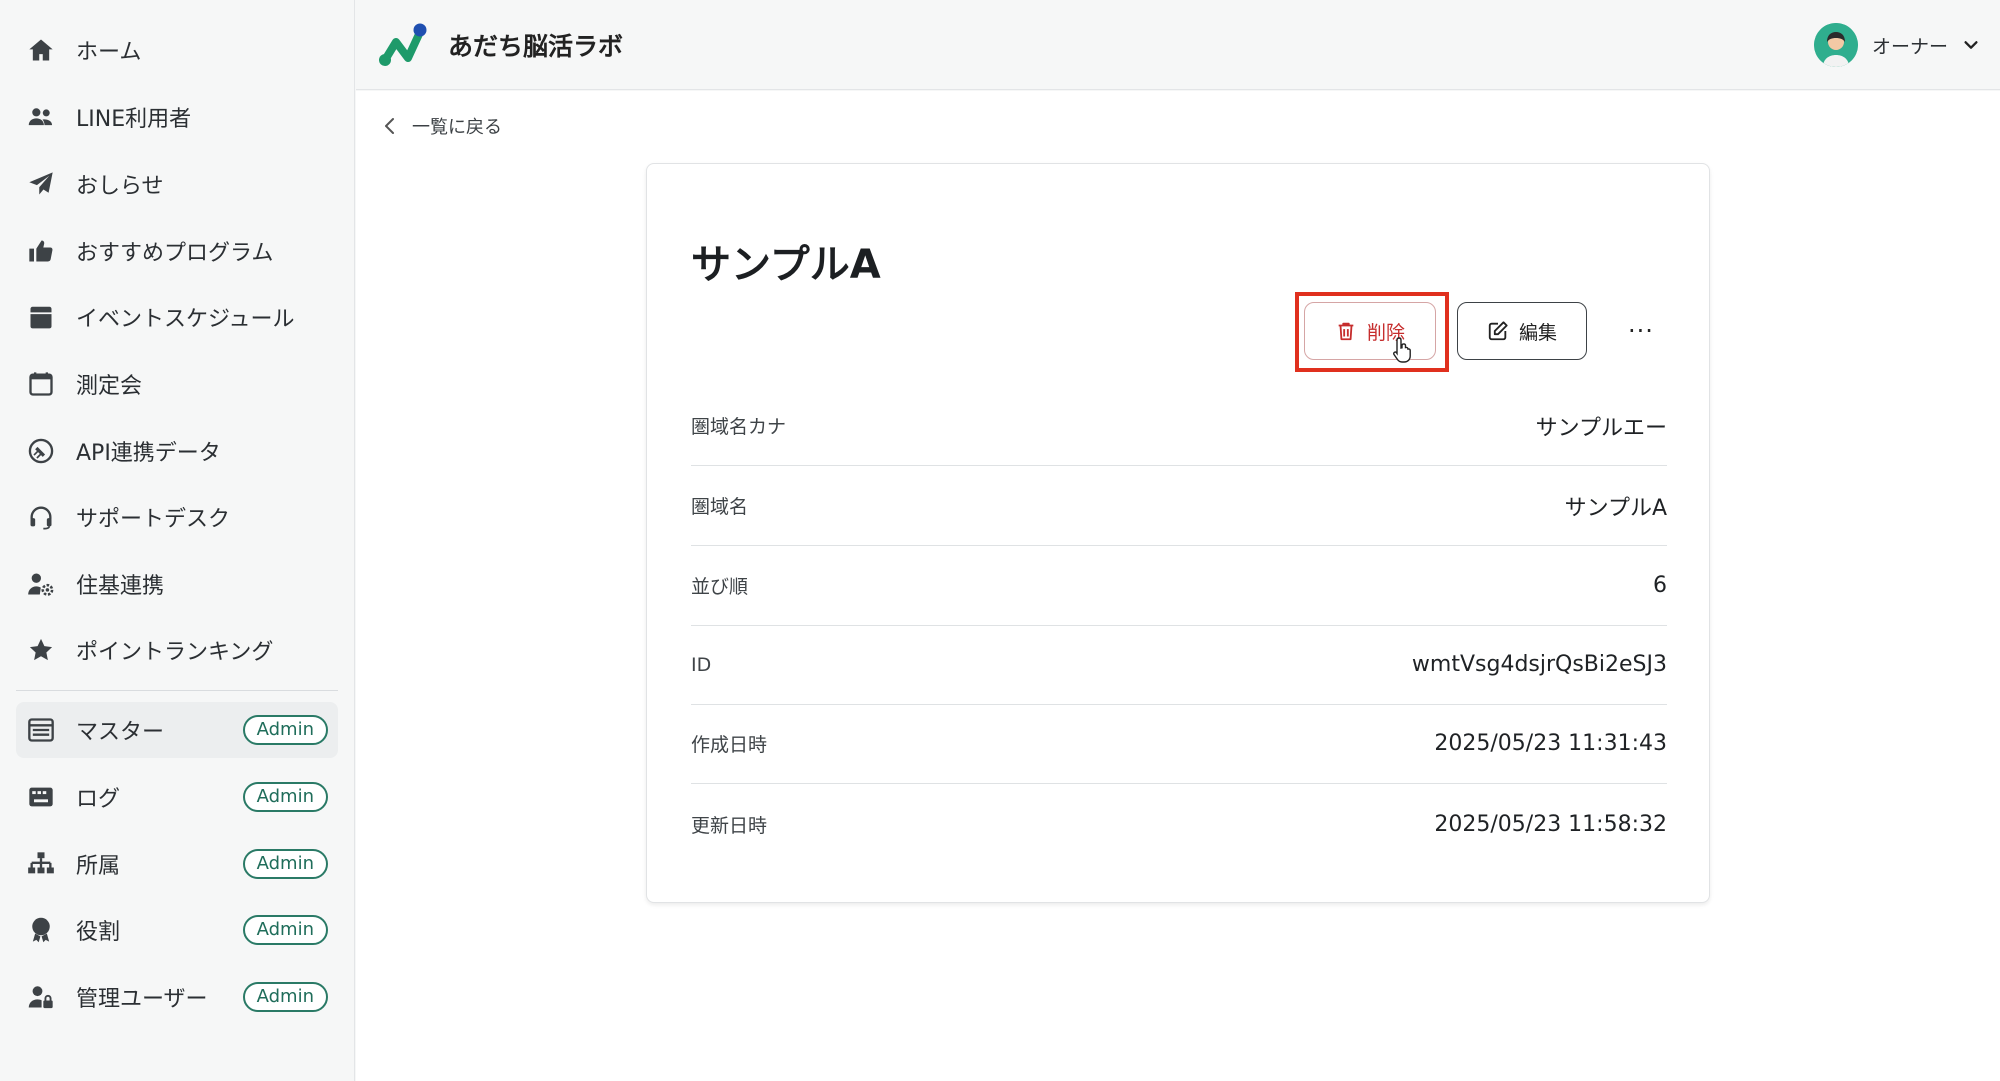 Image resolution: width=2000 pixels, height=1081 pixels. What do you see at coordinates (457, 127) in the screenshot?
I see `back-link-label: 一覧に戻る` at bounding box center [457, 127].